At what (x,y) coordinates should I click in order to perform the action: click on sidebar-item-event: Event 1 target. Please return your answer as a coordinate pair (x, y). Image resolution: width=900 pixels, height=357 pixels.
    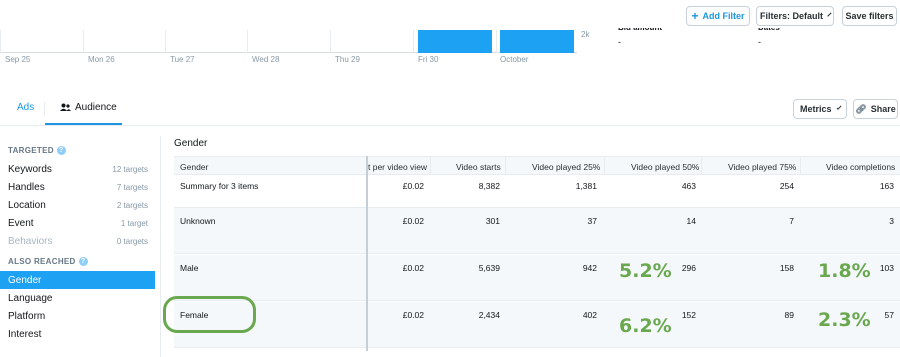
    Looking at the image, I should click on (77, 223).